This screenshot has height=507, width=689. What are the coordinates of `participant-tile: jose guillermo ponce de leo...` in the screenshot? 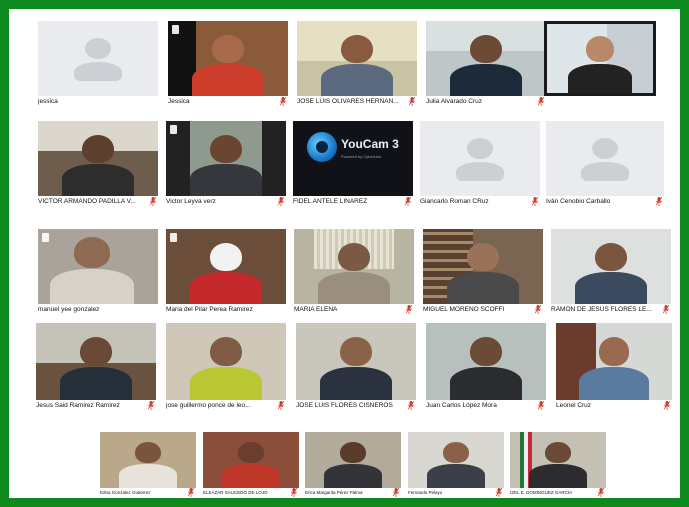 It's located at (226, 367).